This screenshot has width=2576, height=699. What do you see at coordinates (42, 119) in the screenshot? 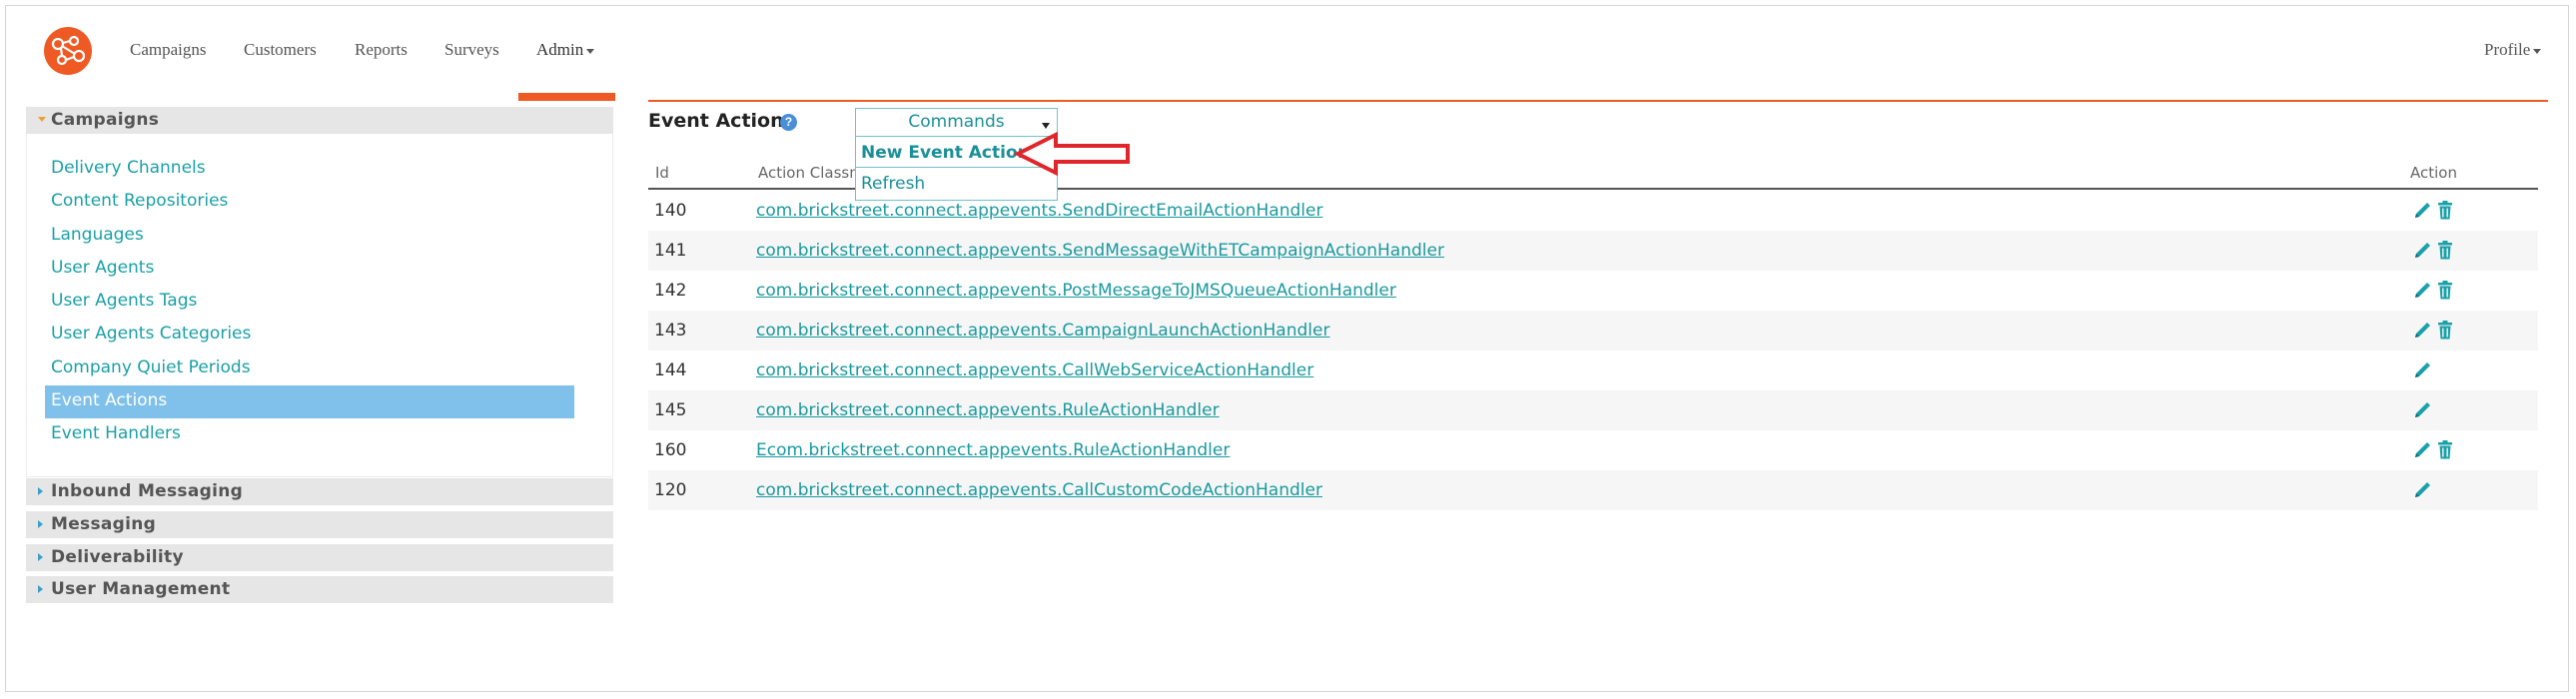
I see `expanded-triangle-icon` at bounding box center [42, 119].